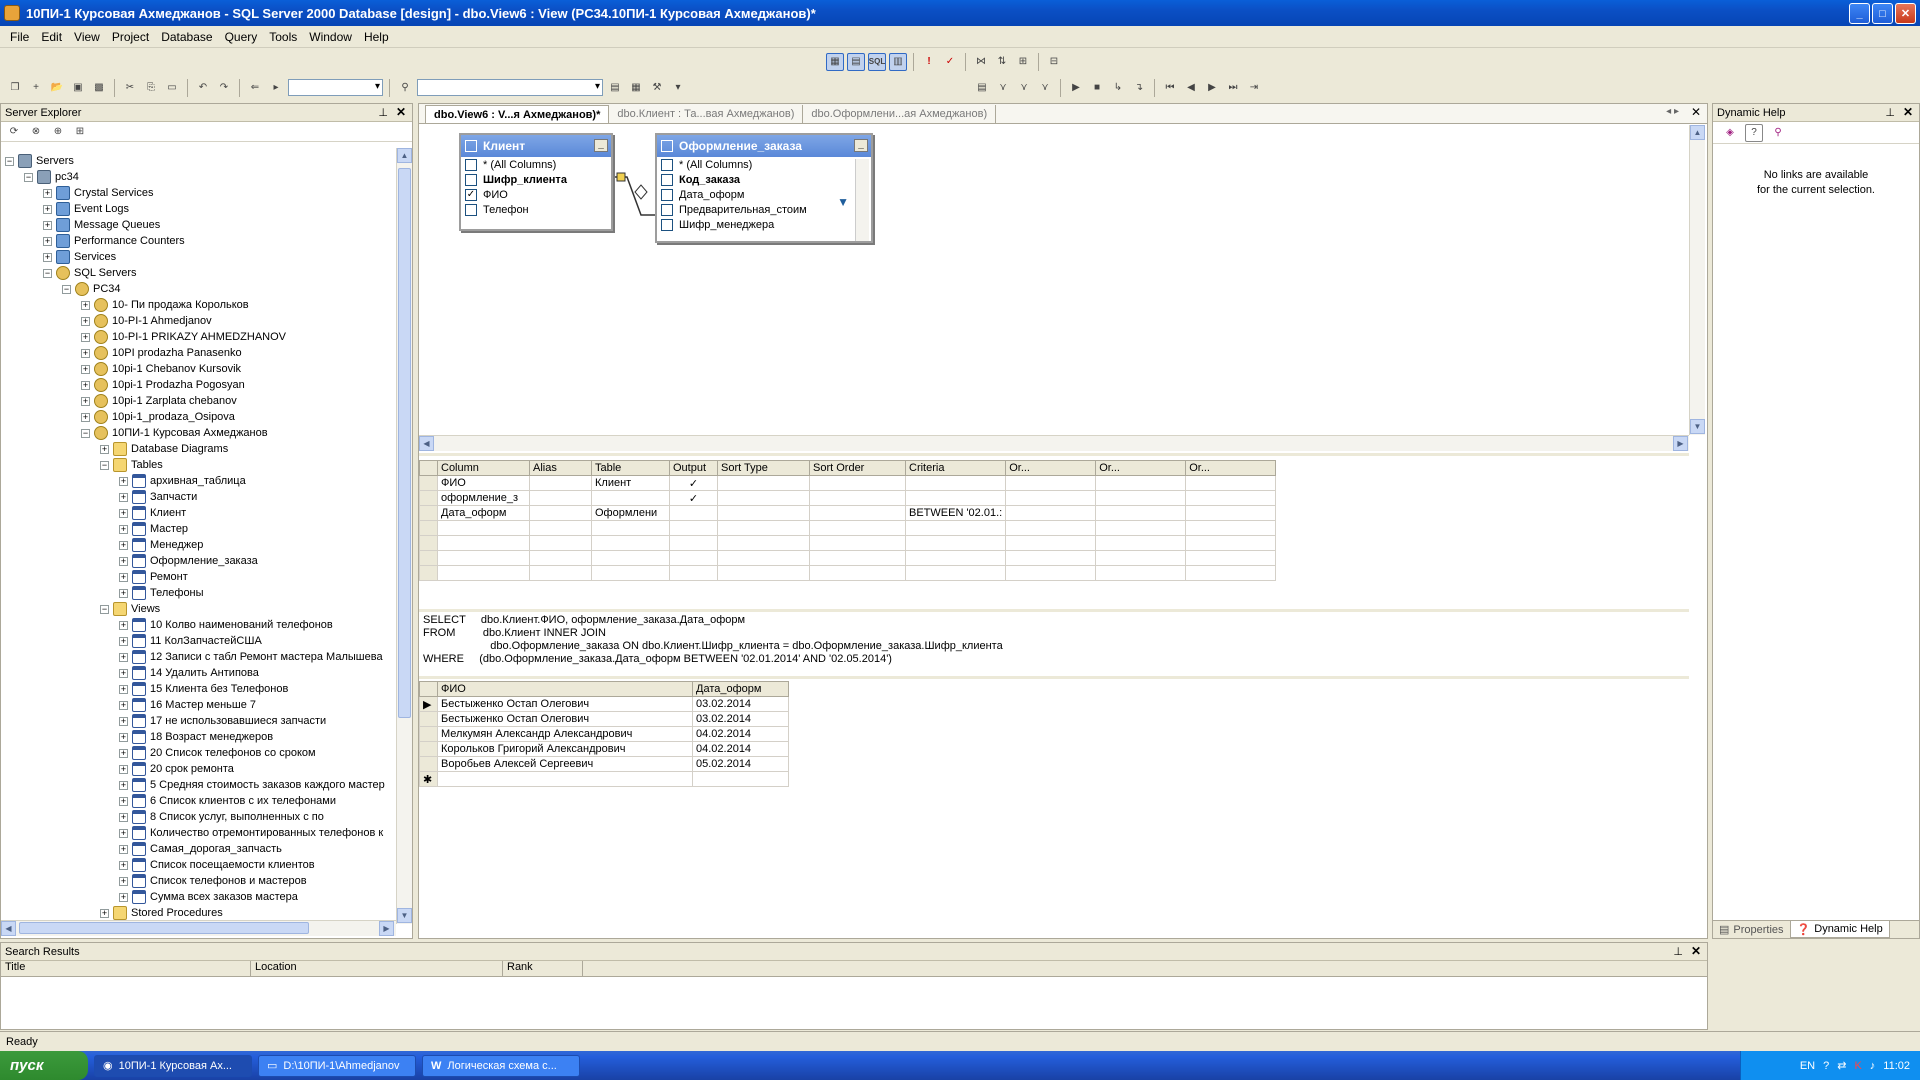 The image size is (1920, 1080). What do you see at coordinates (188, 561) in the screenshot?
I see `tree-node: + Оформление_заказа` at bounding box center [188, 561].